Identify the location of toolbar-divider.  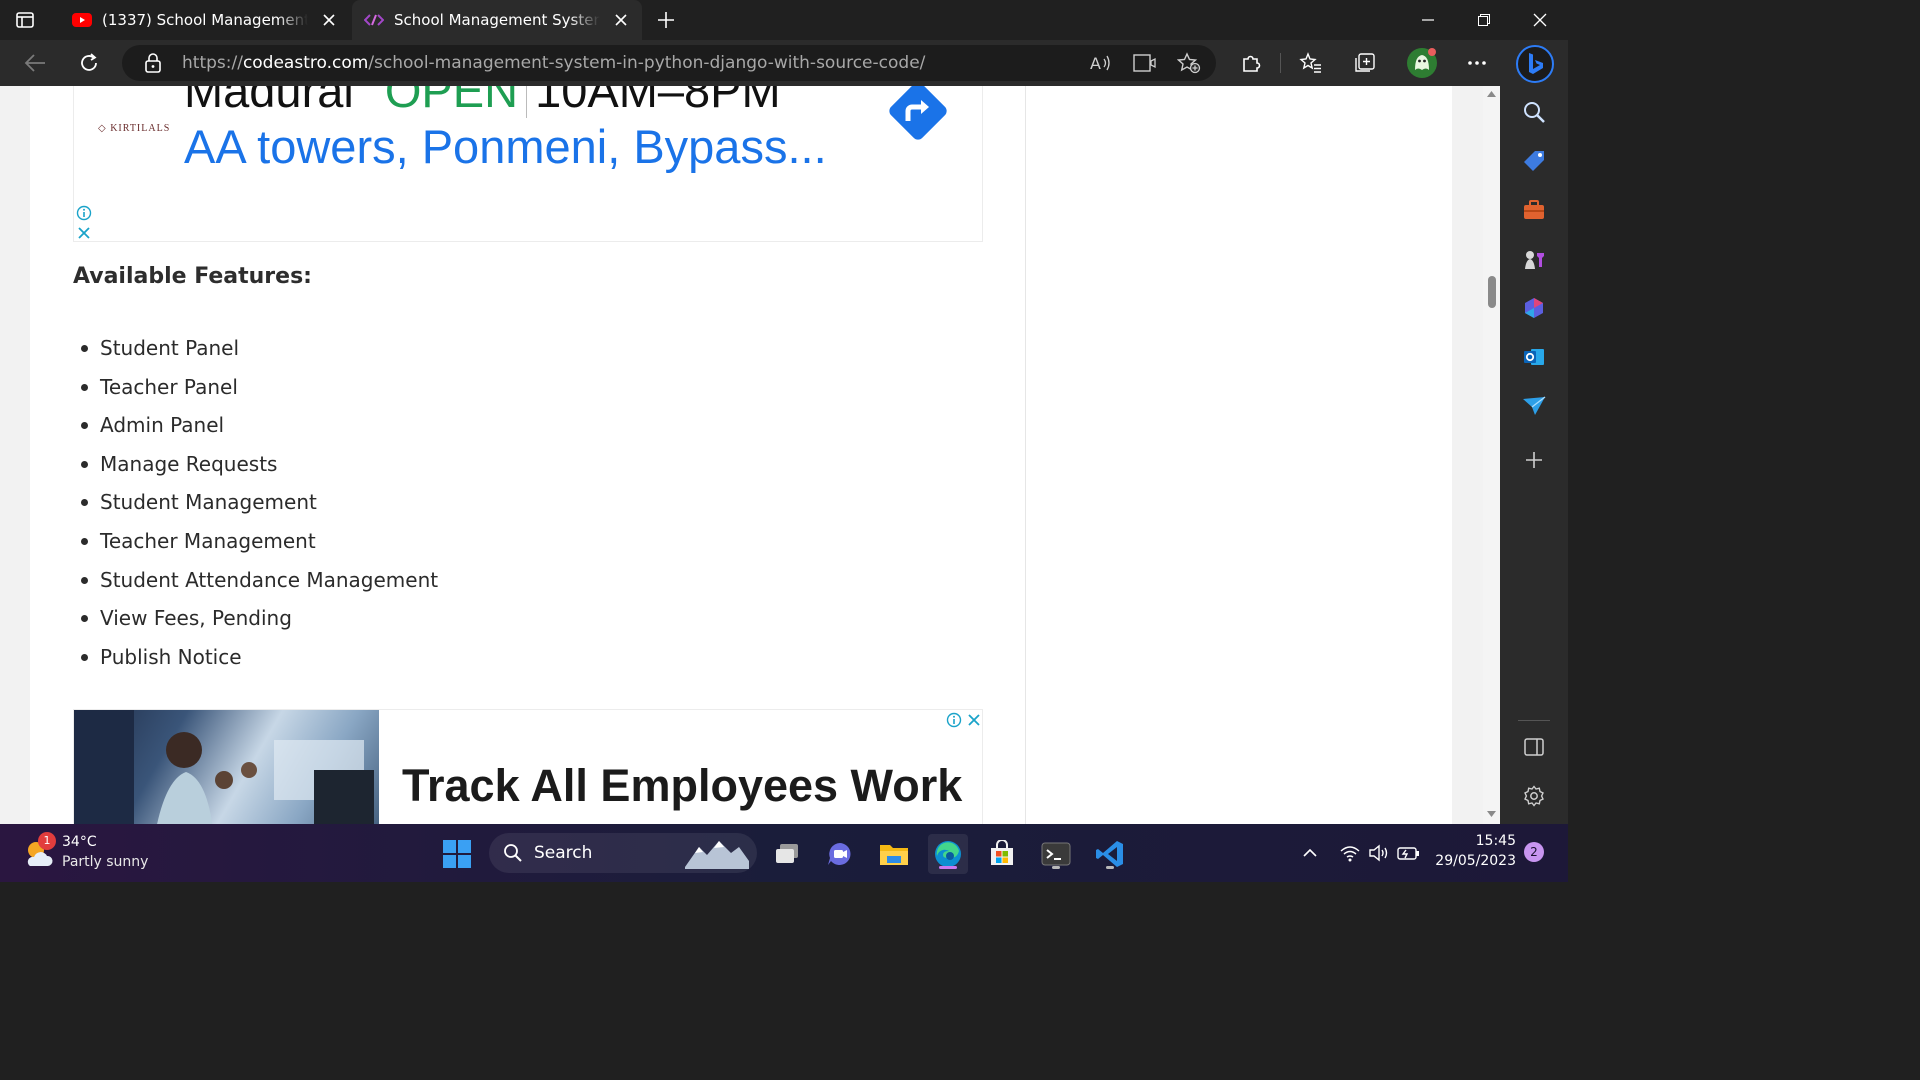
(1280, 63).